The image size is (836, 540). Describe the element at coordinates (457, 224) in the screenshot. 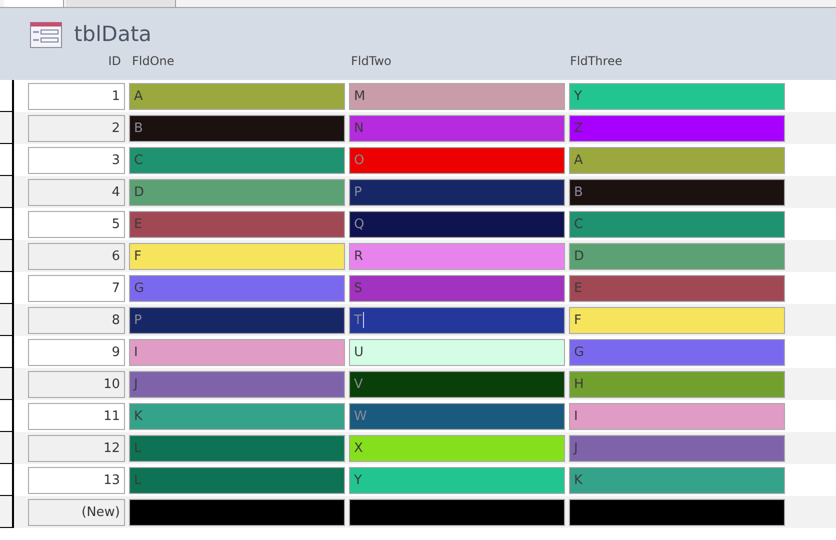

I see `text-field: Q` at that location.